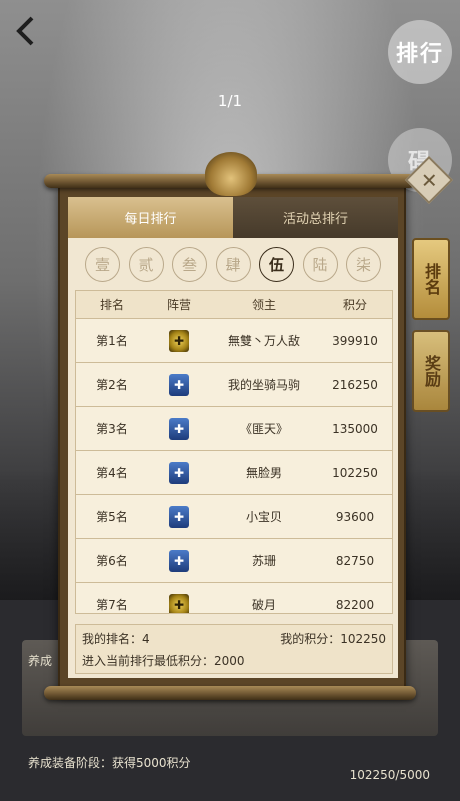 The width and height of the screenshot is (460, 801). Describe the element at coordinates (389, 775) in the screenshot. I see `bottom-progress-2: 102250/5000` at that location.